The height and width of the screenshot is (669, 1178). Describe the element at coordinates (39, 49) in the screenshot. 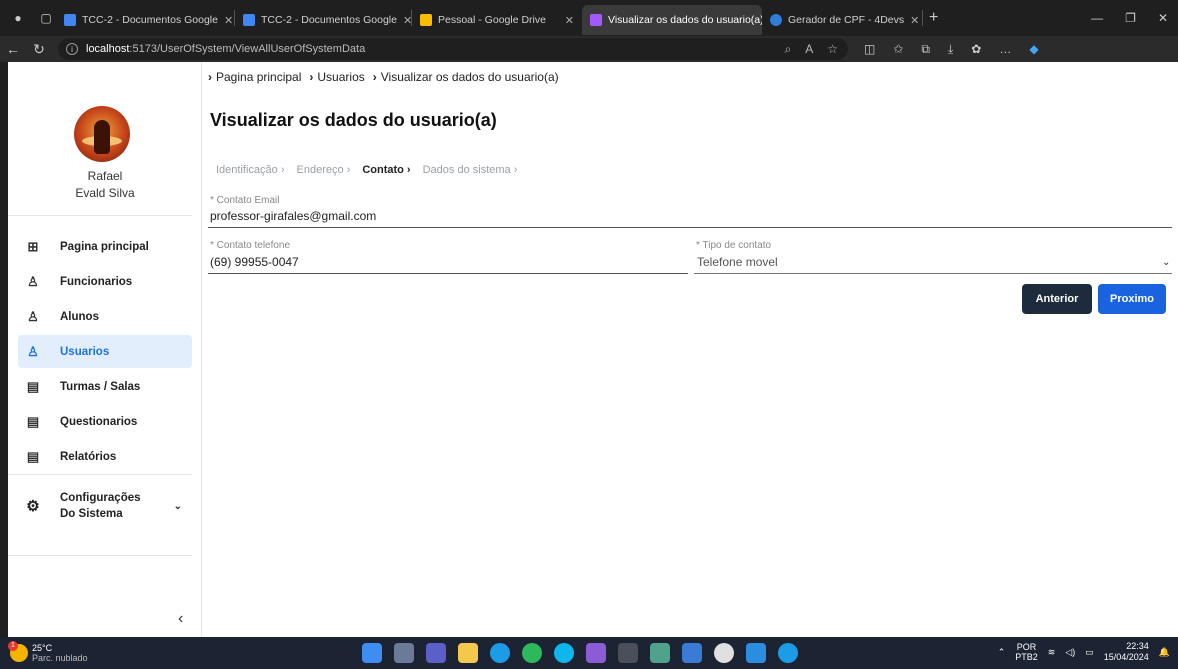

I see `reload-icon: ↻` at that location.